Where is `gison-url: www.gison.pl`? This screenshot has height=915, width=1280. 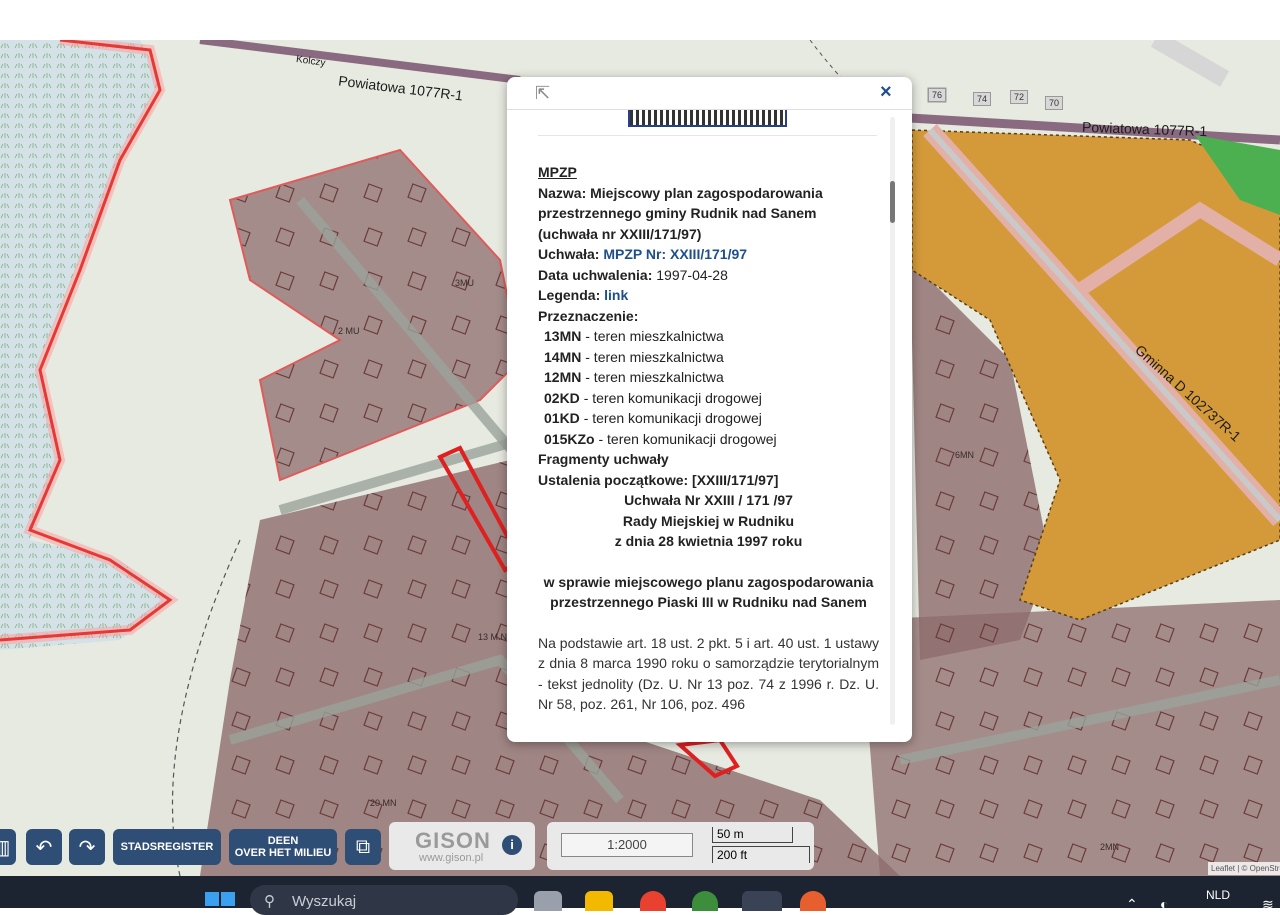 gison-url: www.gison.pl is located at coordinates (451, 858).